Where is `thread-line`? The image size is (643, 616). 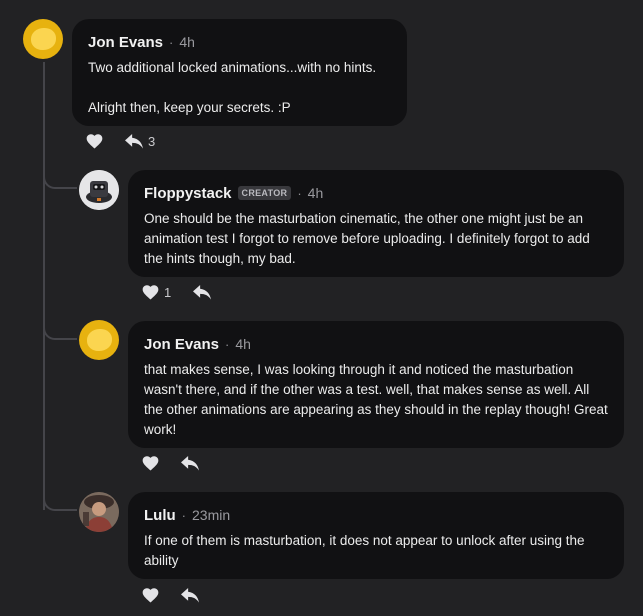
thread-line is located at coordinates (44, 286).